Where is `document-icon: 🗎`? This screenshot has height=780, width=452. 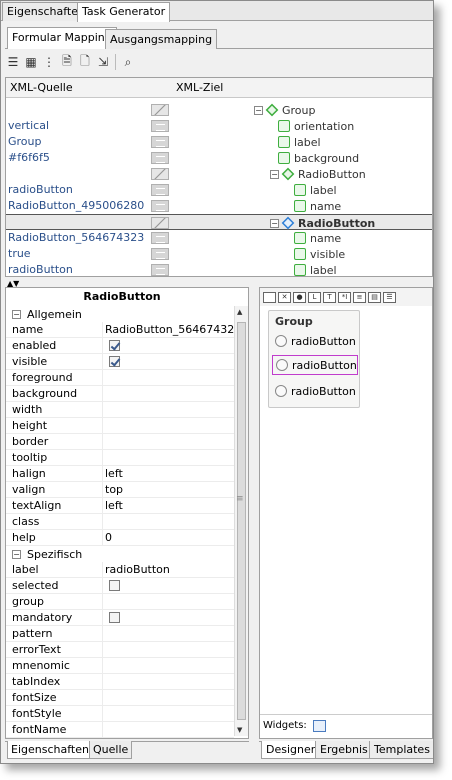
document-icon: 🗎 is located at coordinates (67, 62).